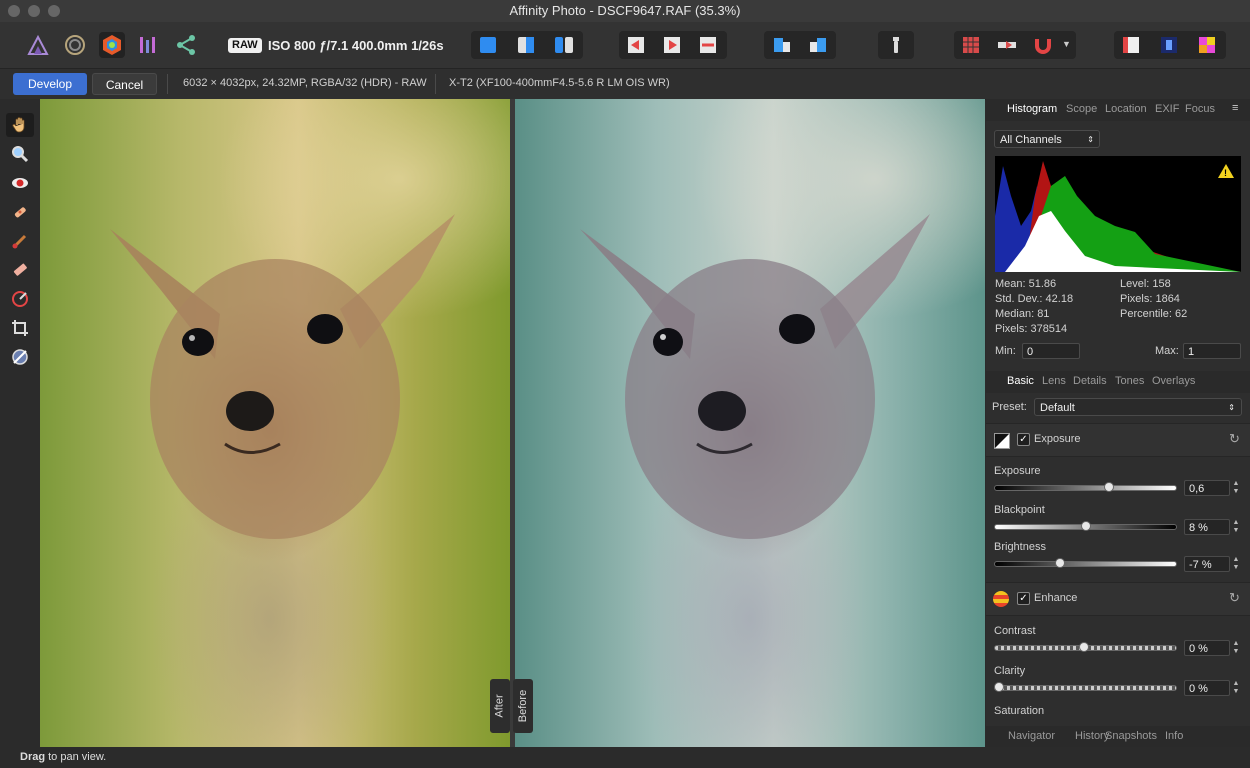  What do you see at coordinates (20, 270) in the screenshot?
I see `eraser-tool-icon` at bounding box center [20, 270].